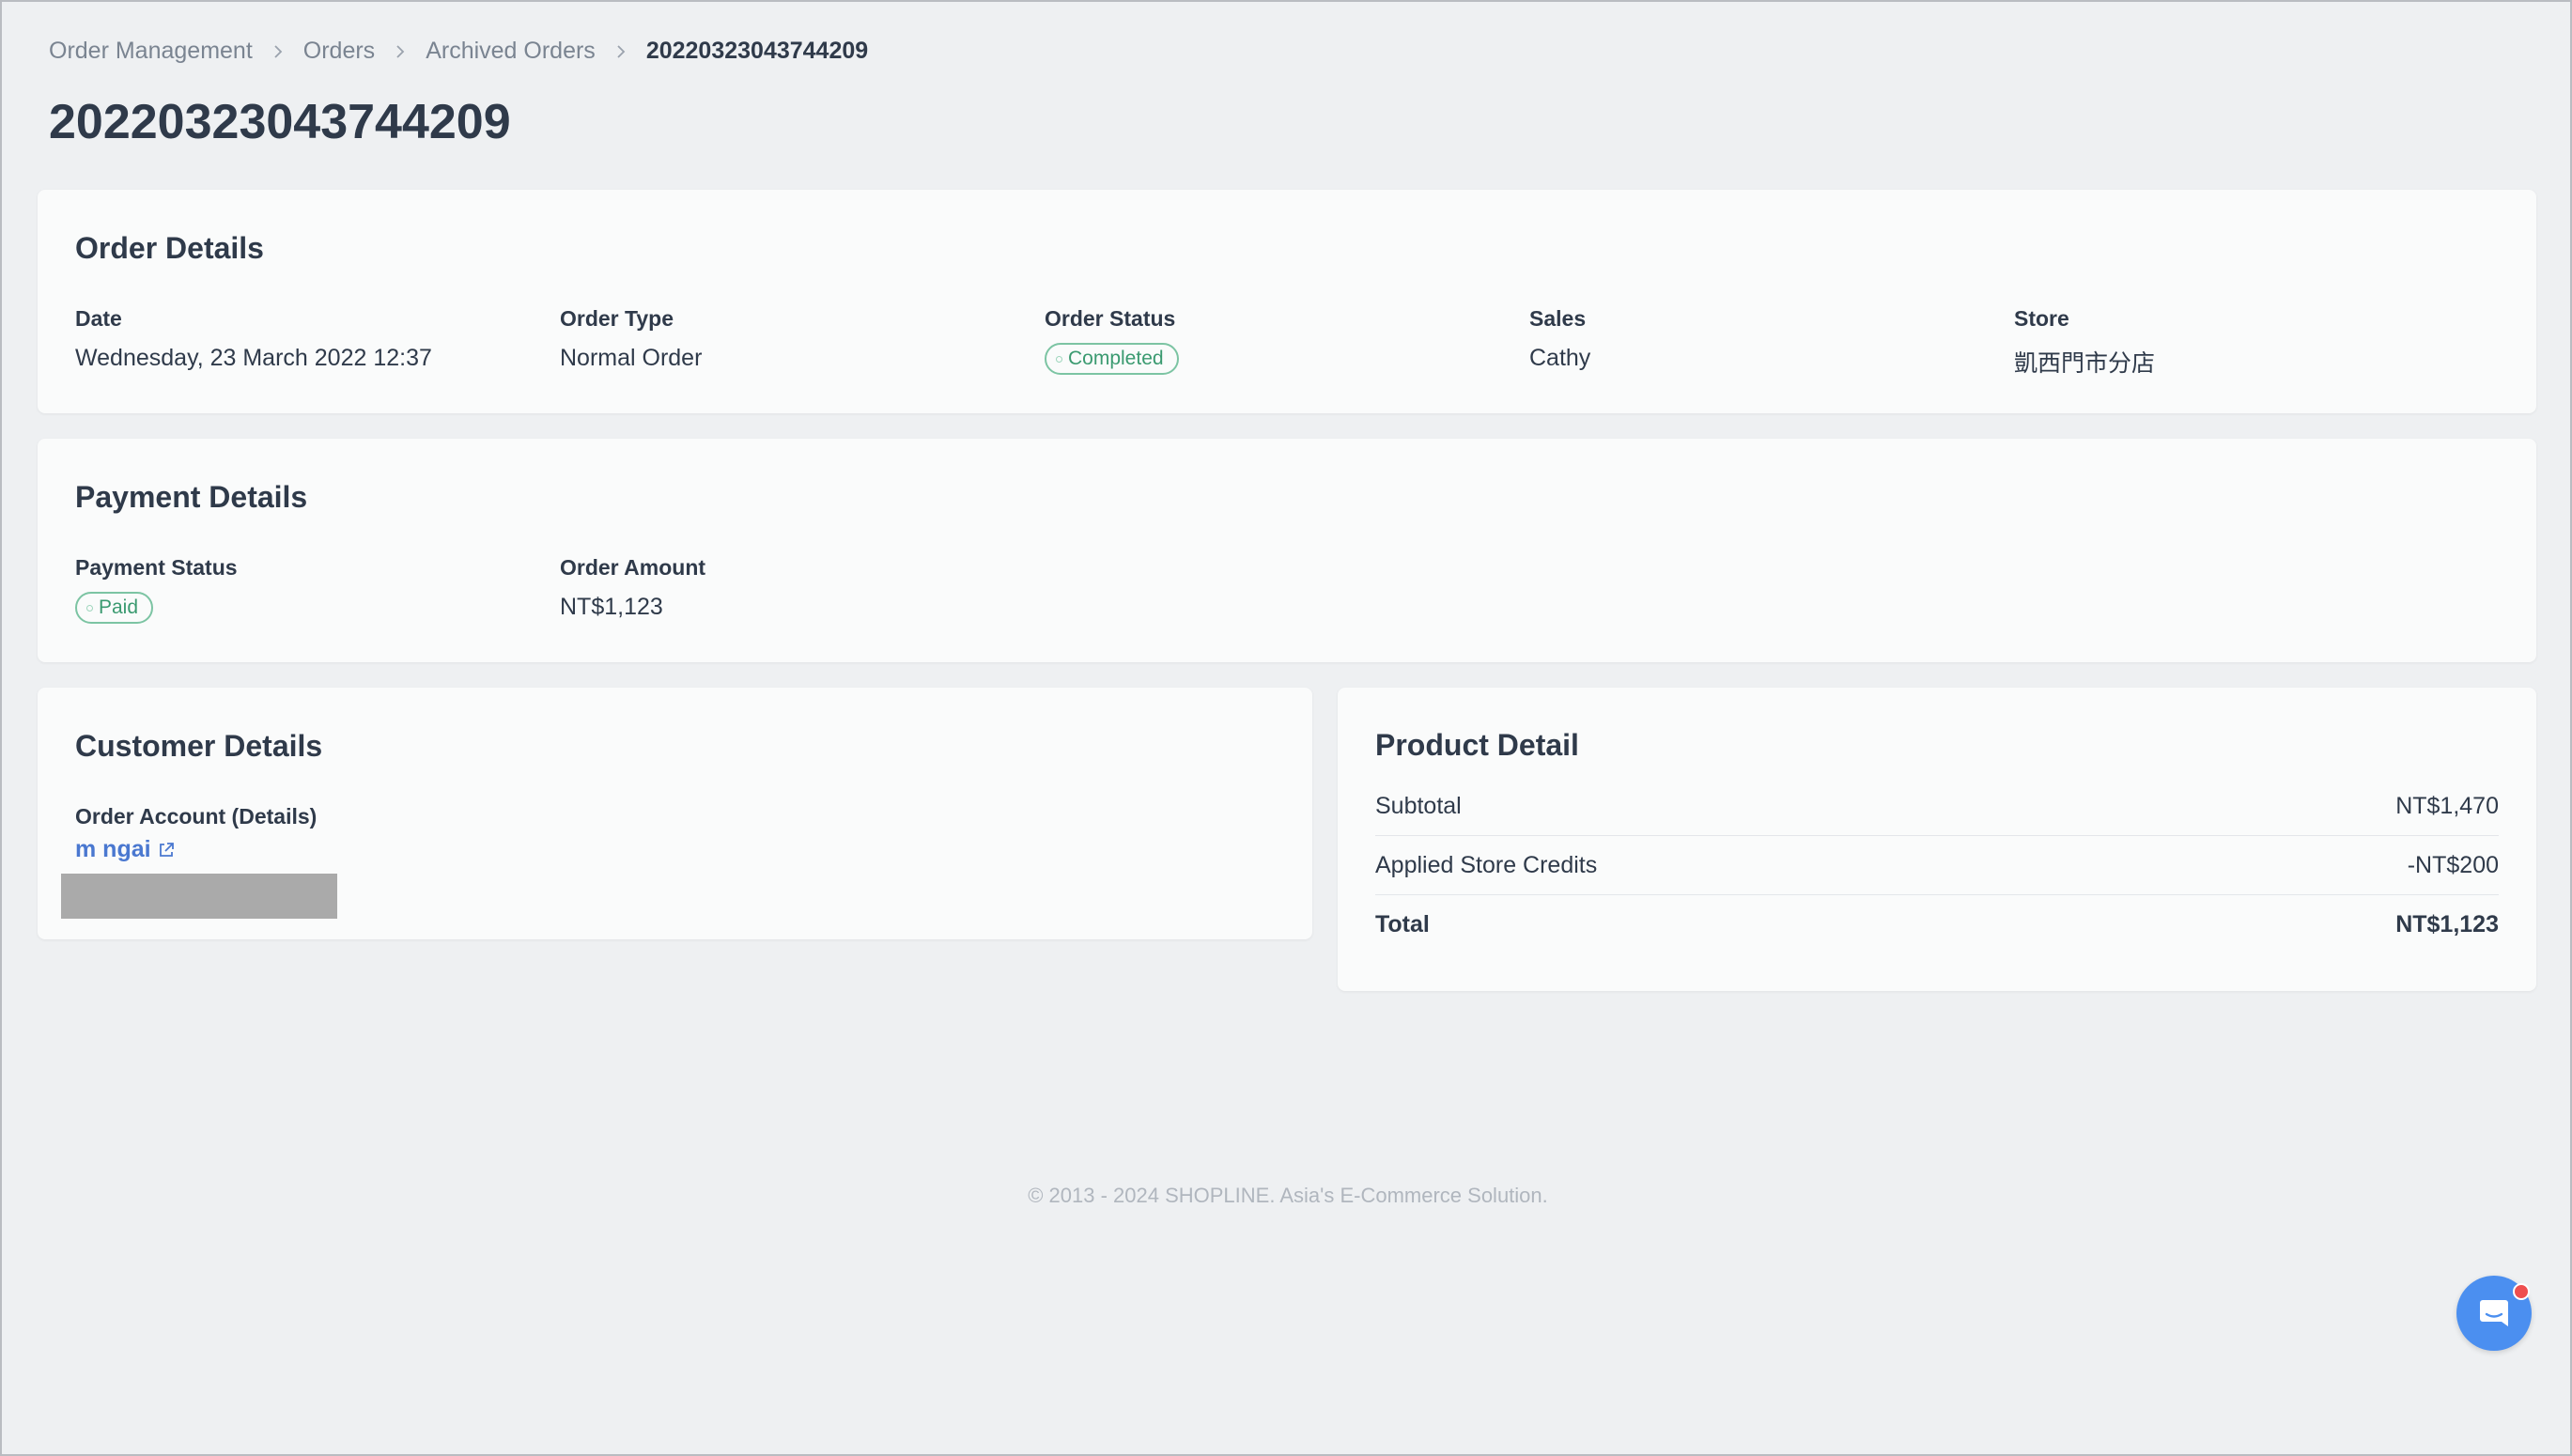  I want to click on breadcrumb-current: 20220323043744209, so click(757, 51).